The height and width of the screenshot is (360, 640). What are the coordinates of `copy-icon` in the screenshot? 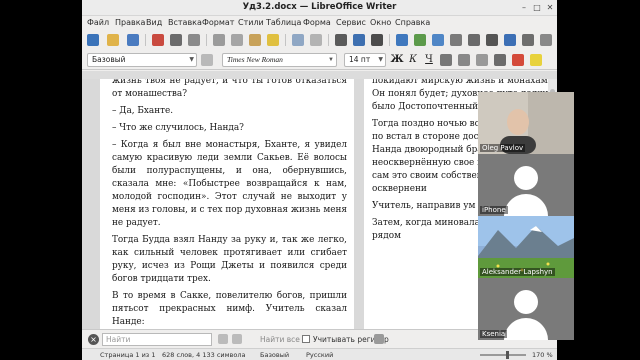 It's located at (237, 40).